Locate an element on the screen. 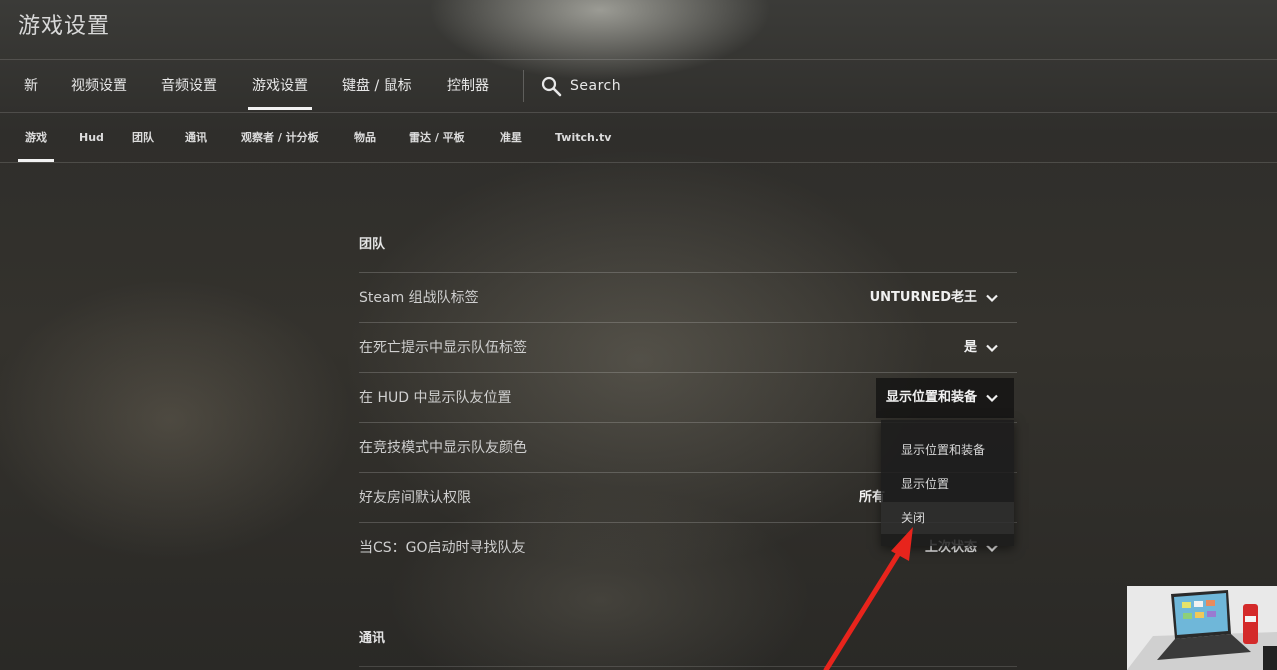  setting-row-steam-group-tag: Steam 组战队标签 UNTURNED老王 is located at coordinates (688, 297).